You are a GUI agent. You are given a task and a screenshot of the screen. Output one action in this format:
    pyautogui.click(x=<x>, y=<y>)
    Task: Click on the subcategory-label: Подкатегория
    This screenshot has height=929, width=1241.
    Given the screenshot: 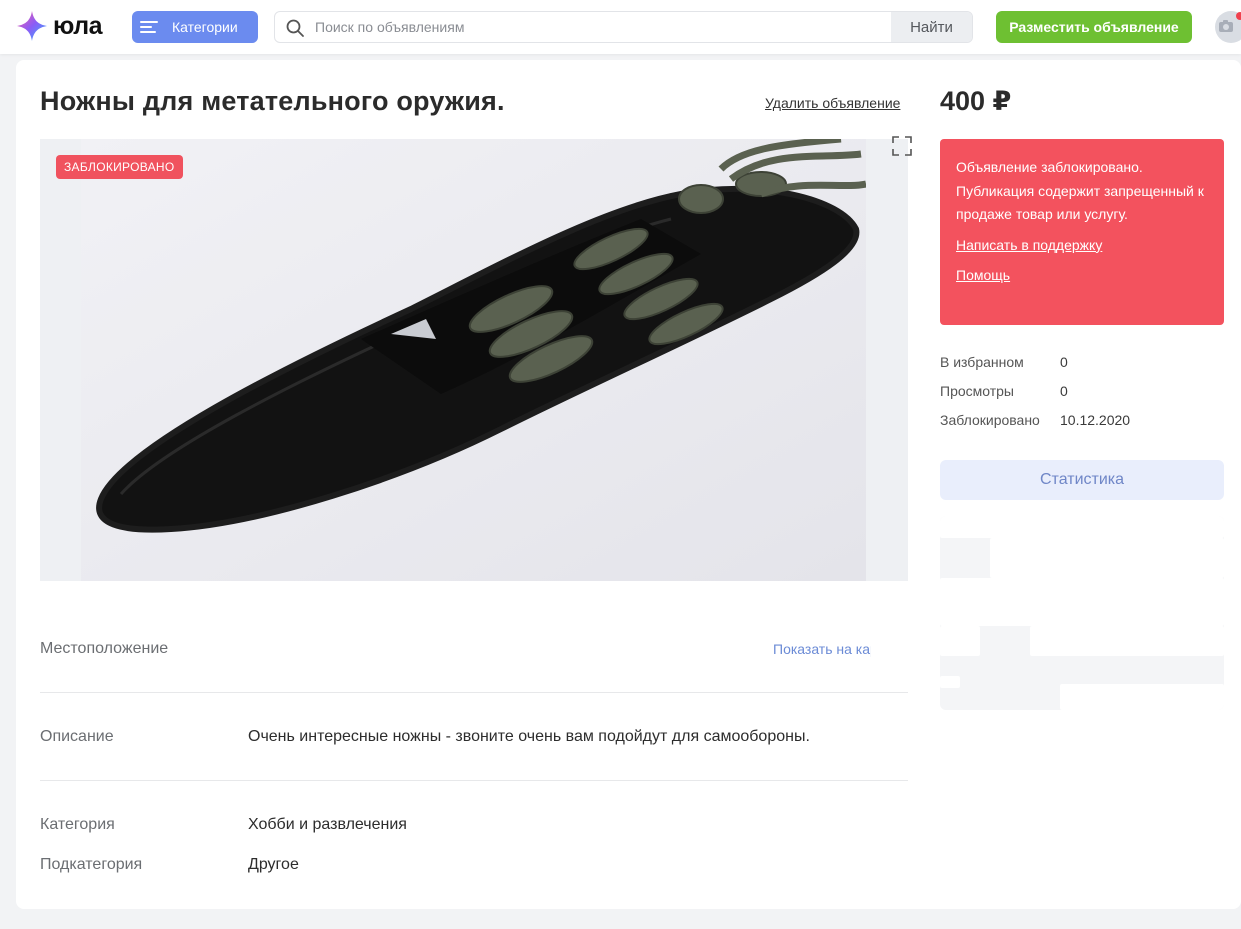 What is the action you would take?
    pyautogui.click(x=91, y=864)
    